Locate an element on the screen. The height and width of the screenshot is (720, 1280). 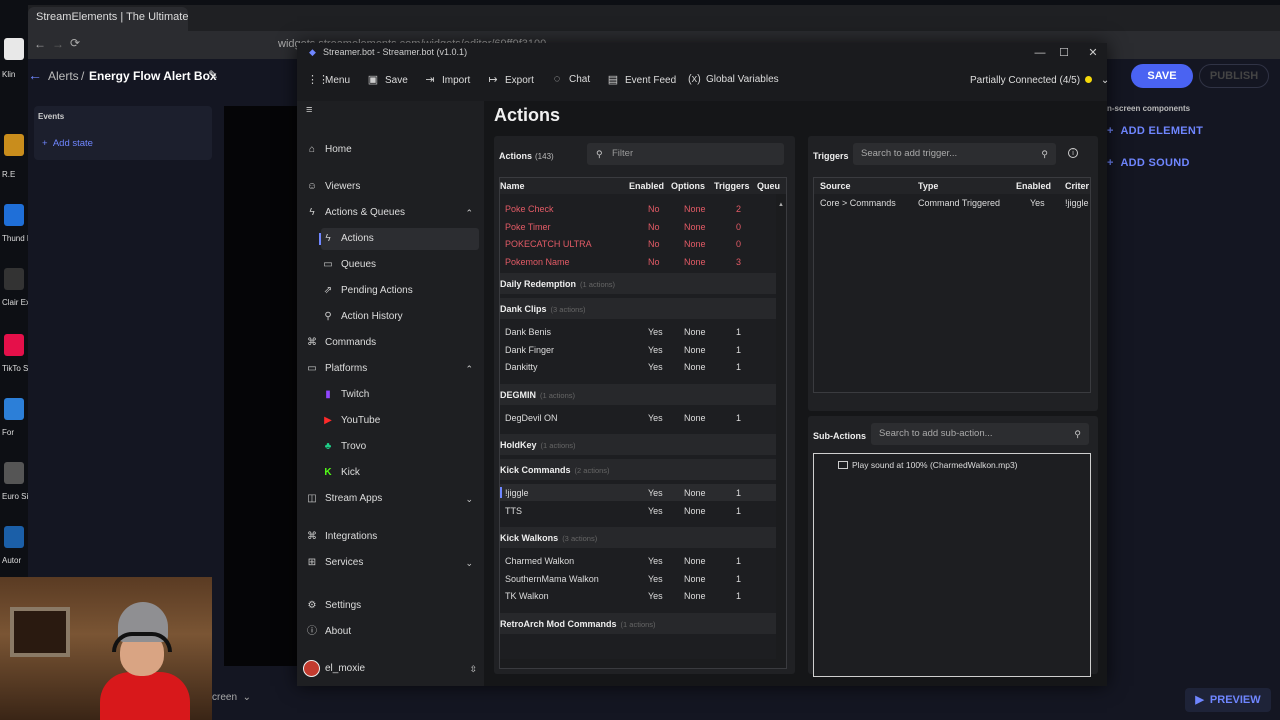
sidebar-item-viewers: ☺ Viewers is located at coordinates (392, 187).